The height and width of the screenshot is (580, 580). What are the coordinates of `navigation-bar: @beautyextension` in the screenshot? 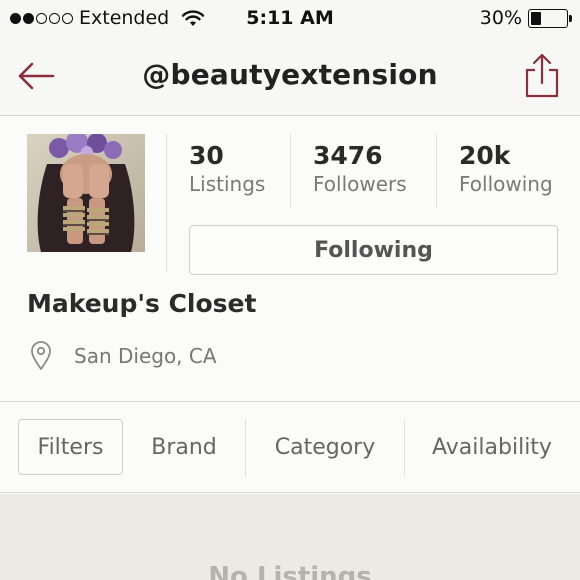 It's located at (290, 77).